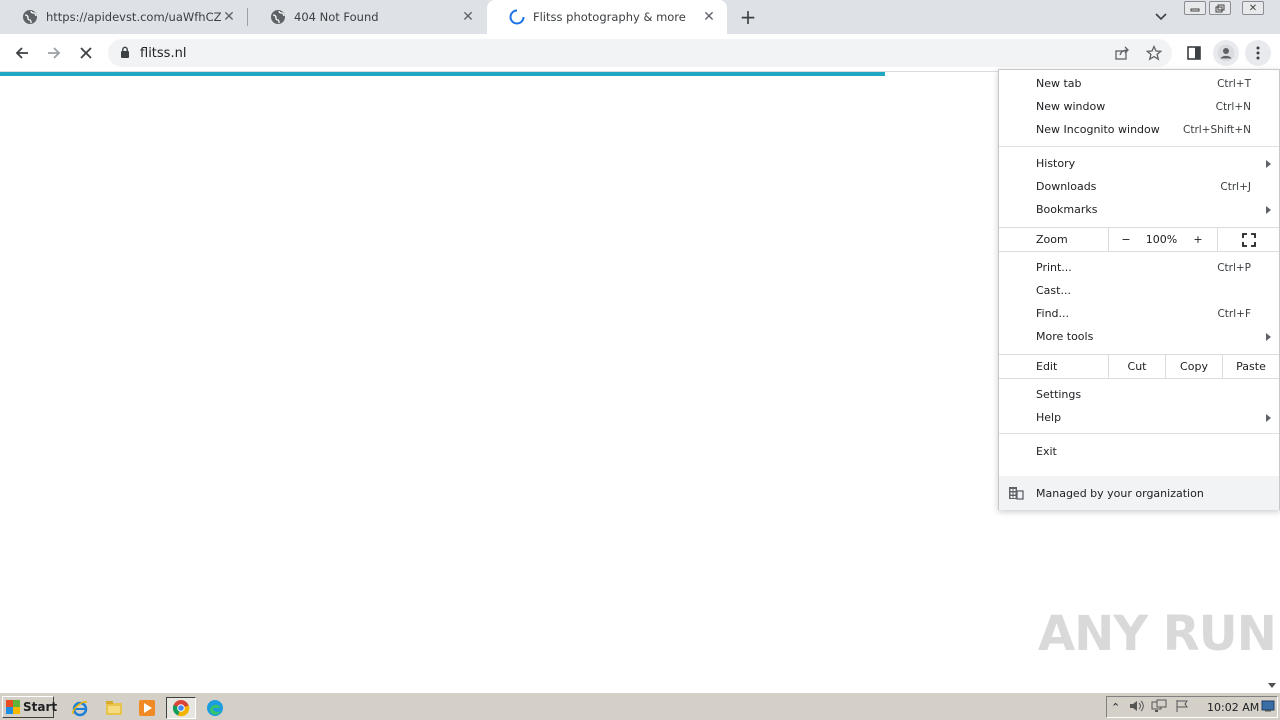  Describe the element at coordinates (517, 17) in the screenshot. I see `loading-spinner-icon` at that location.